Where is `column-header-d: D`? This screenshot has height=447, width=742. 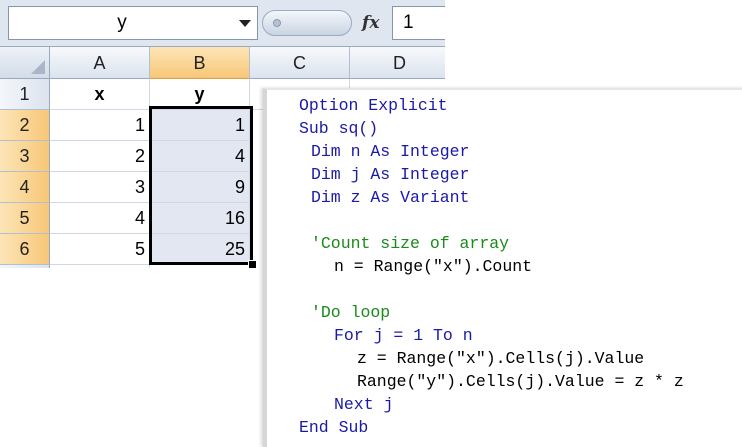 column-header-d: D is located at coordinates (397, 63).